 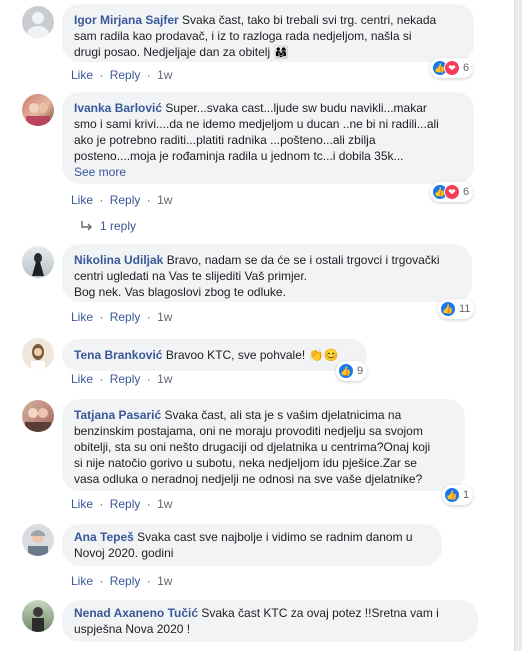 I want to click on view-replies-link: 1 reply, so click(x=108, y=226).